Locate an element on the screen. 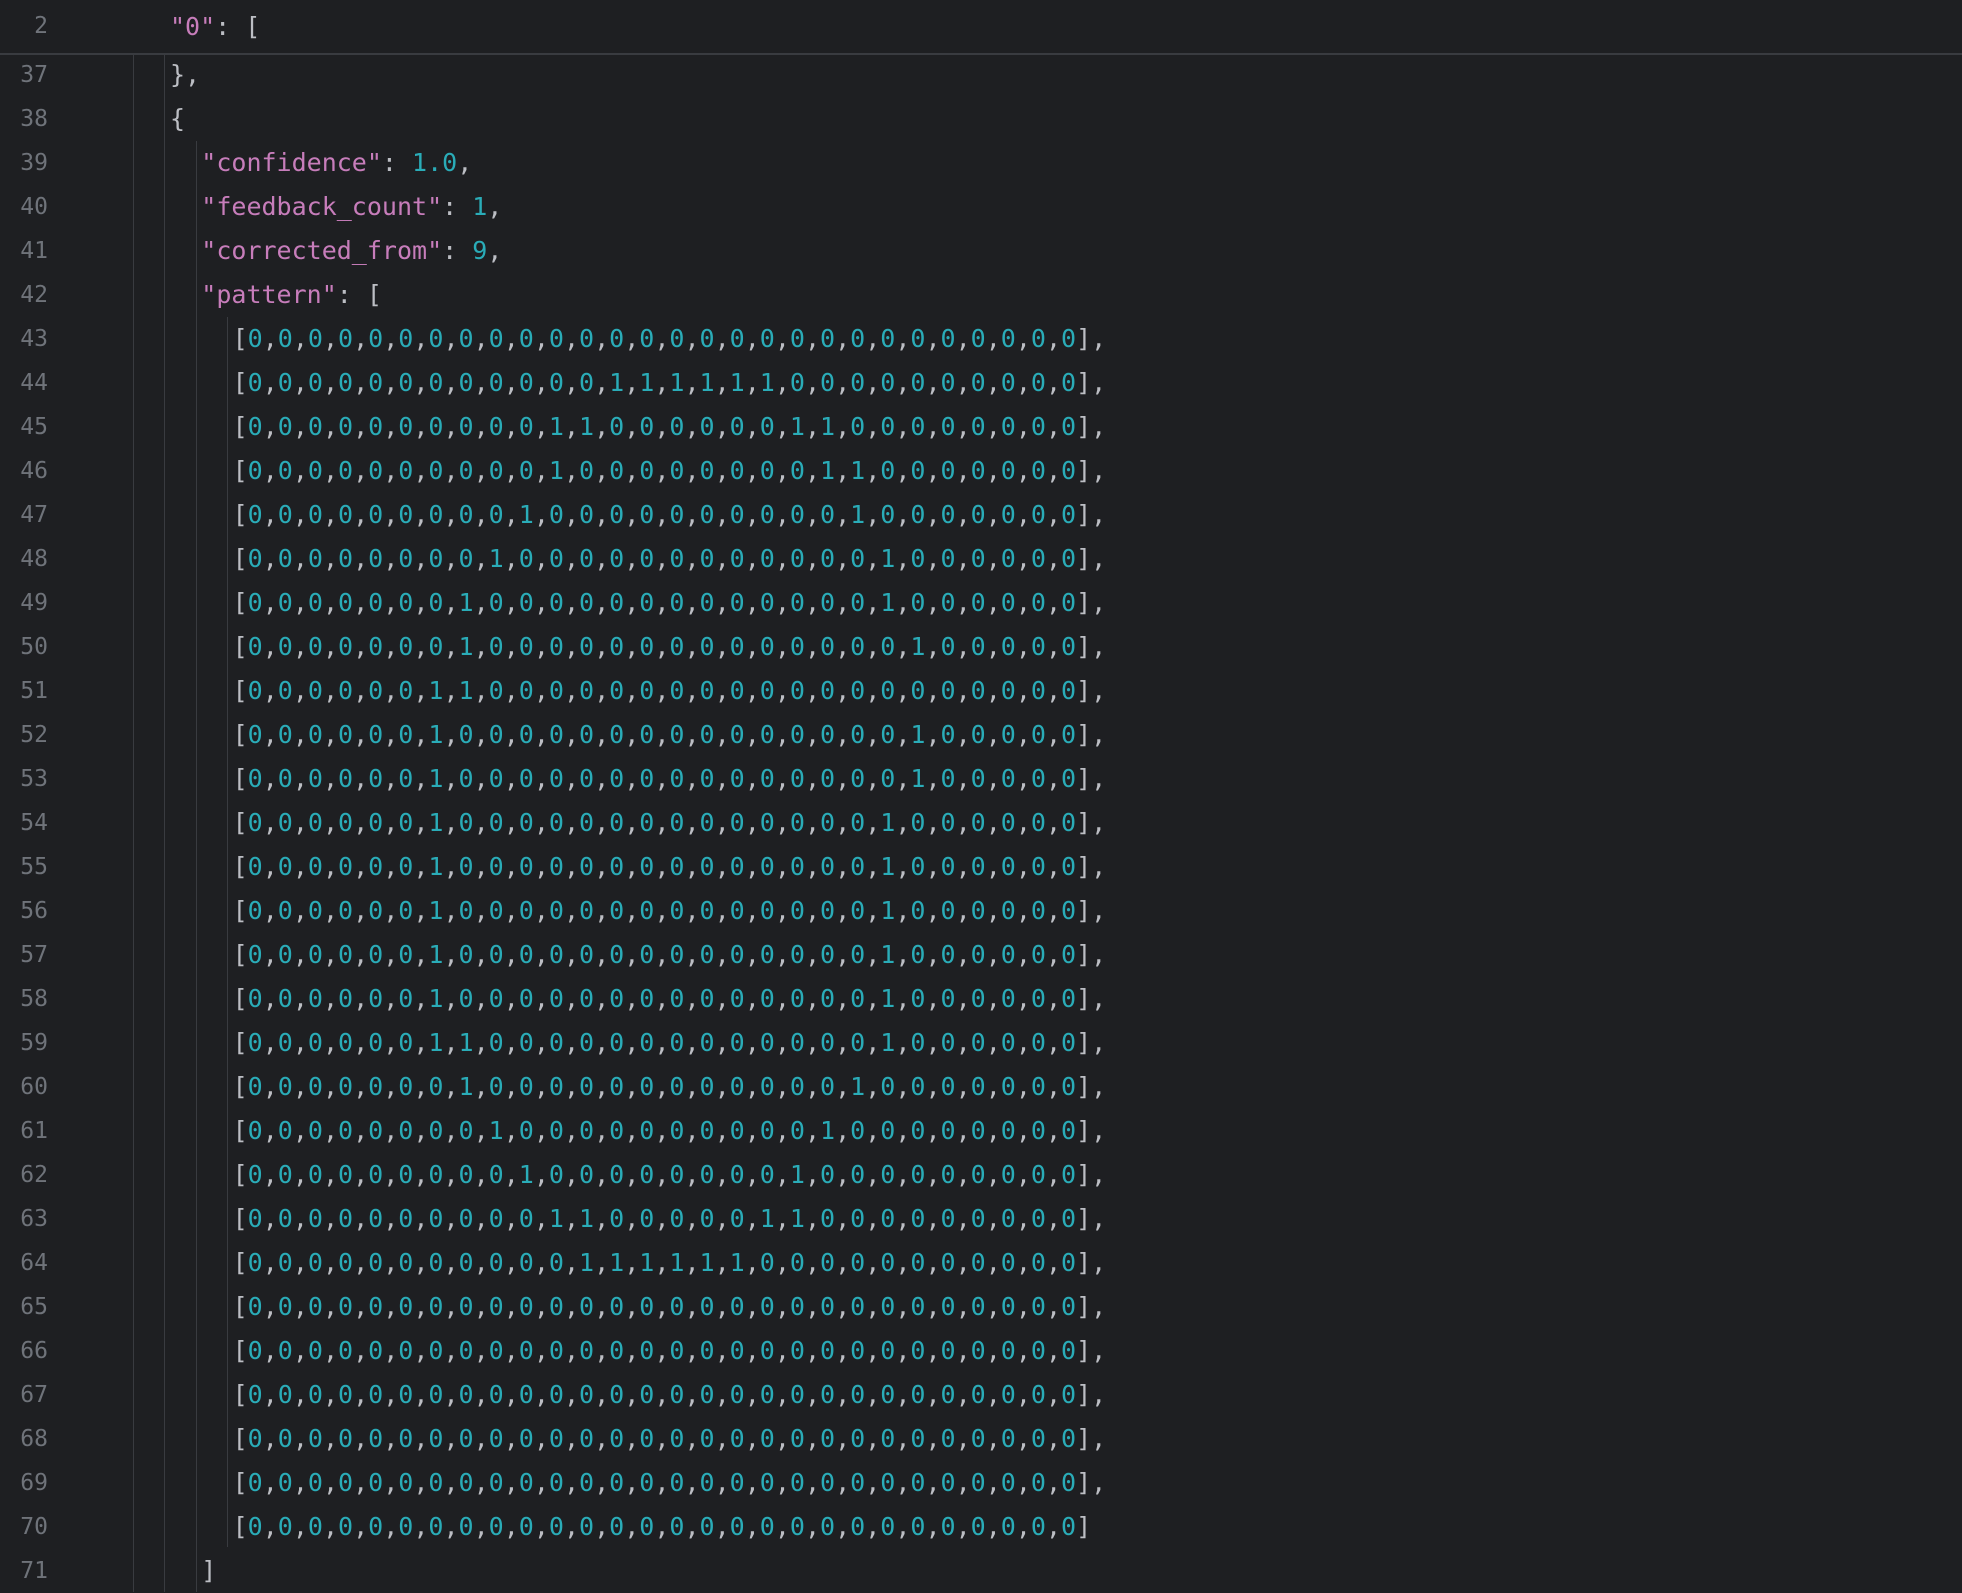  line-number: 43 is located at coordinates (34, 339).